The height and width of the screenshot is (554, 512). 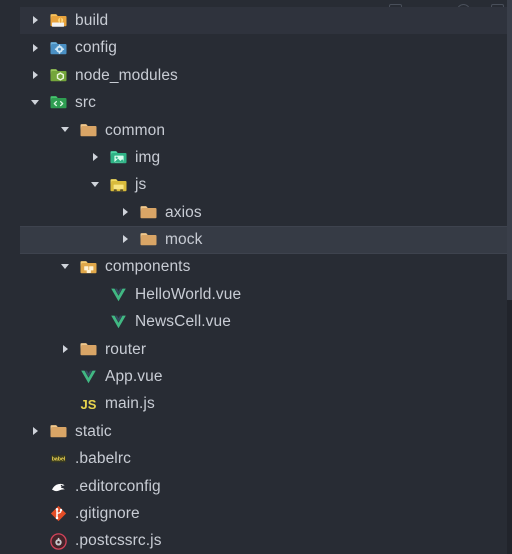 I want to click on tree-item-label: main.js, so click(x=130, y=404).